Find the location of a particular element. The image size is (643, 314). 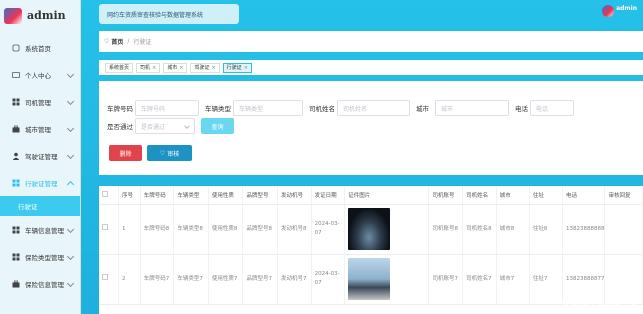

search-button: 查询 is located at coordinates (217, 126).